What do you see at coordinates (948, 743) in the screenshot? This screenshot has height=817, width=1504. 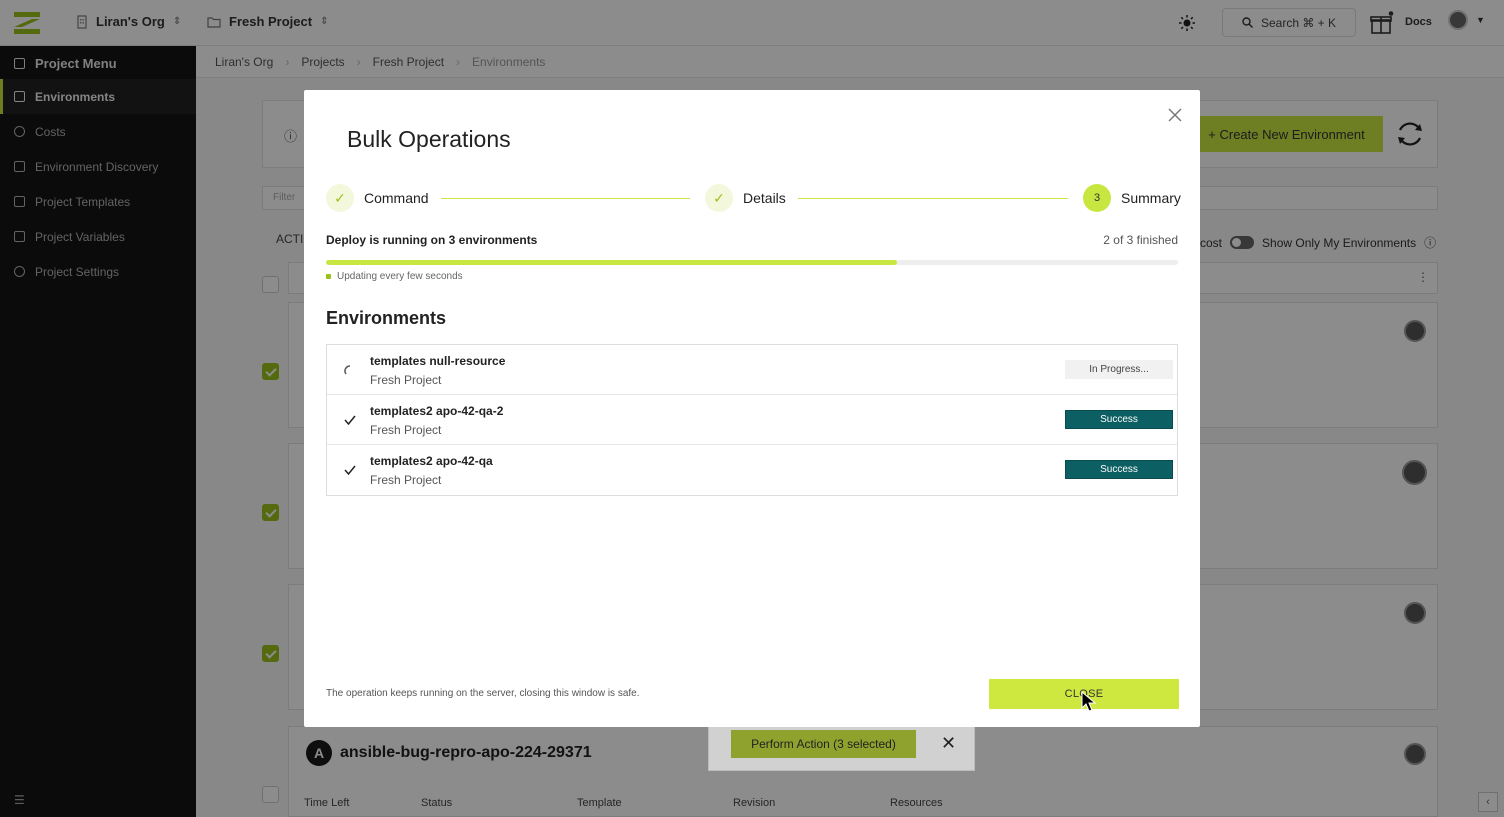 I see `close-icon: ✕` at bounding box center [948, 743].